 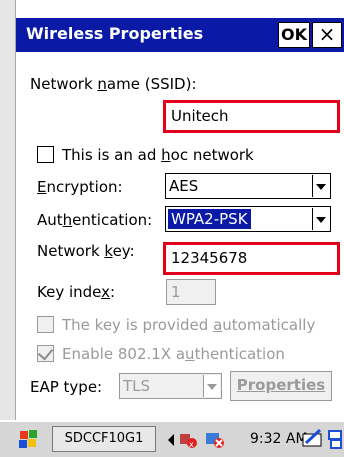 I want to click on adhoc-label: This is an ad hoc network, so click(x=158, y=155).